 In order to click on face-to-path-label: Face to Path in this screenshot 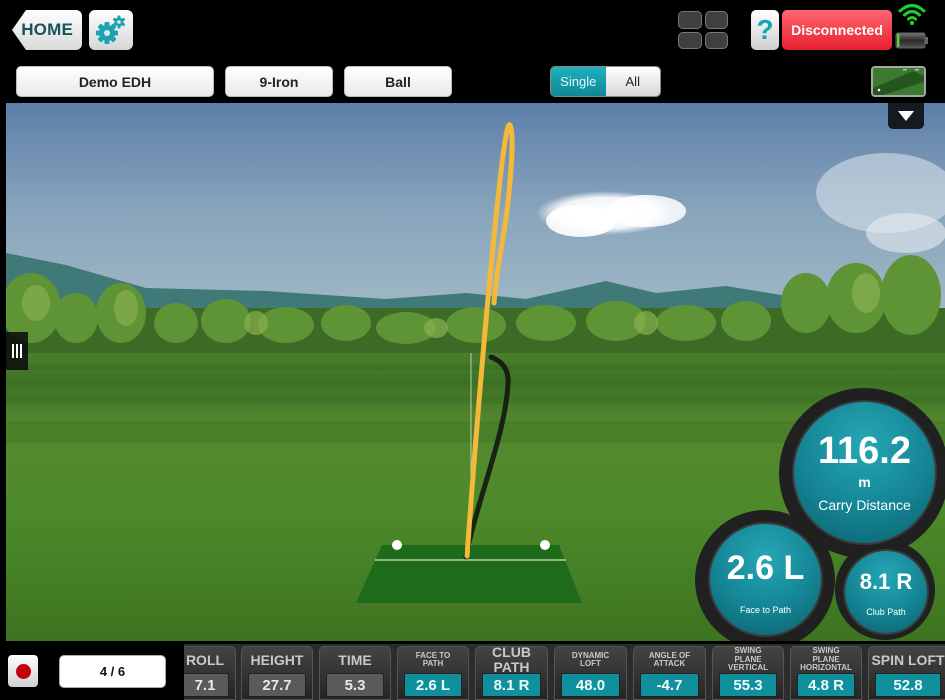, I will do `click(765, 609)`.